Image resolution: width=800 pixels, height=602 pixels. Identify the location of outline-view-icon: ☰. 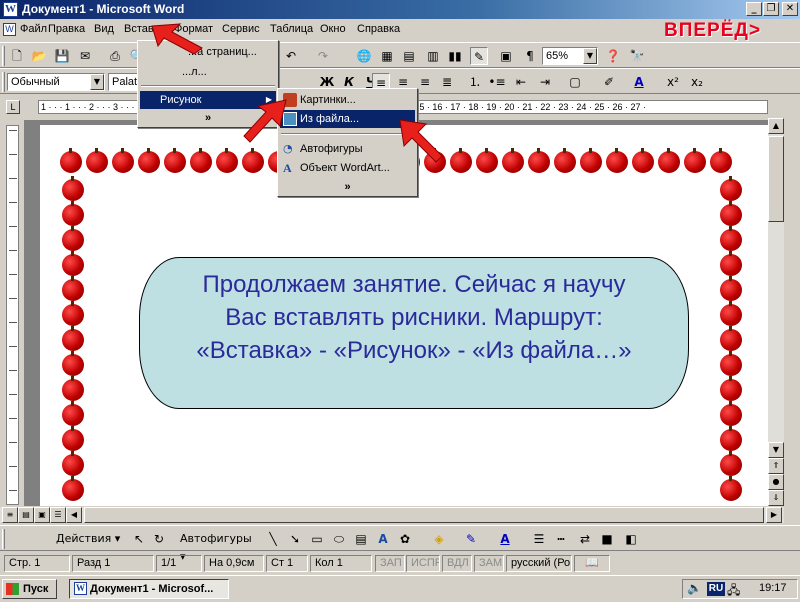
(58, 515).